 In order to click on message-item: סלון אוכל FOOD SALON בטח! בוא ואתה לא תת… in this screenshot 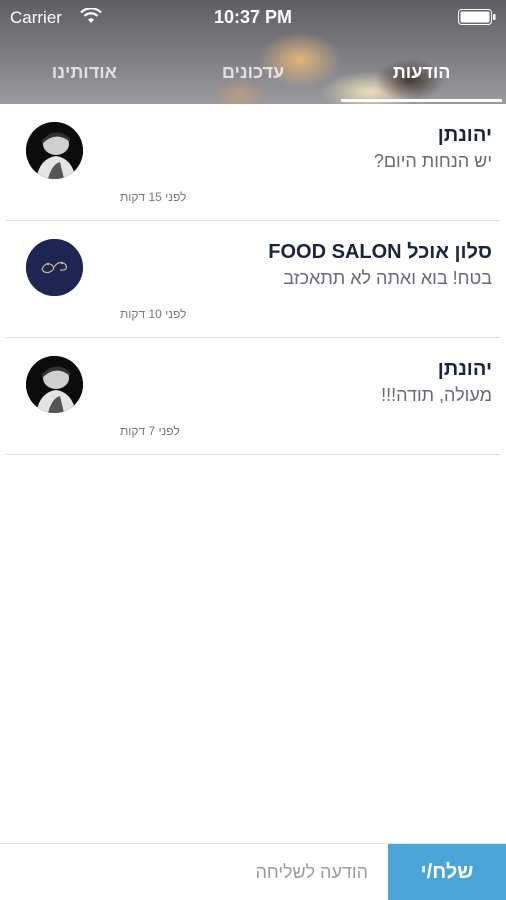, I will do `click(253, 279)`.